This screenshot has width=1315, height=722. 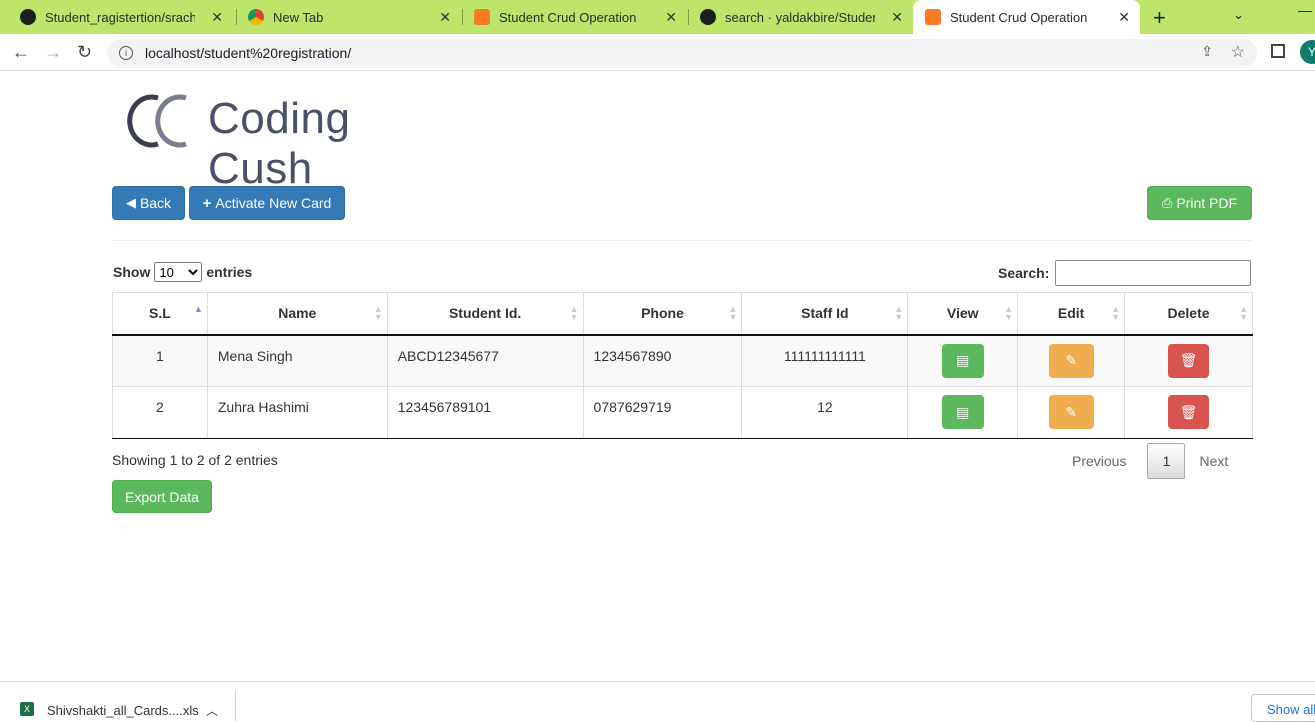 I want to click on back-arrow-icon: ←, so click(x=21, y=52).